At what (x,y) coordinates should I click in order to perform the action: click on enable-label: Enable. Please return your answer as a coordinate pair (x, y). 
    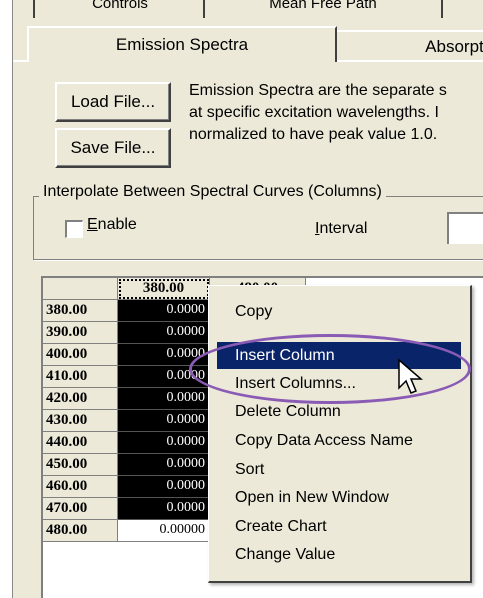
    Looking at the image, I should click on (112, 225).